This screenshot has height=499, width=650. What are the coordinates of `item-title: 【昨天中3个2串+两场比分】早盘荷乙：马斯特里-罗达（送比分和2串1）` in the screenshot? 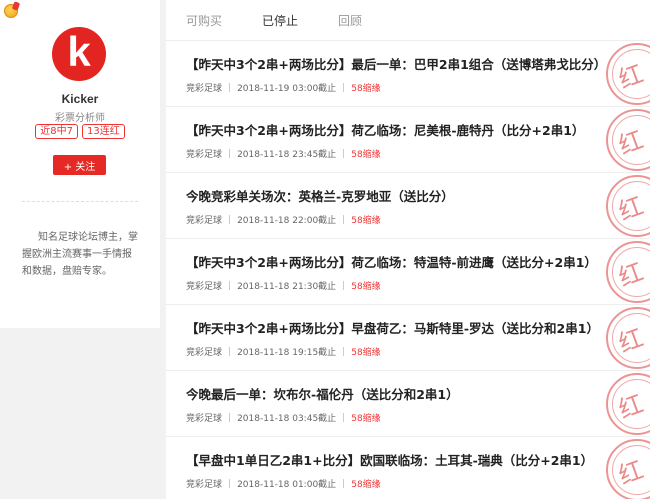 It's located at (392, 327).